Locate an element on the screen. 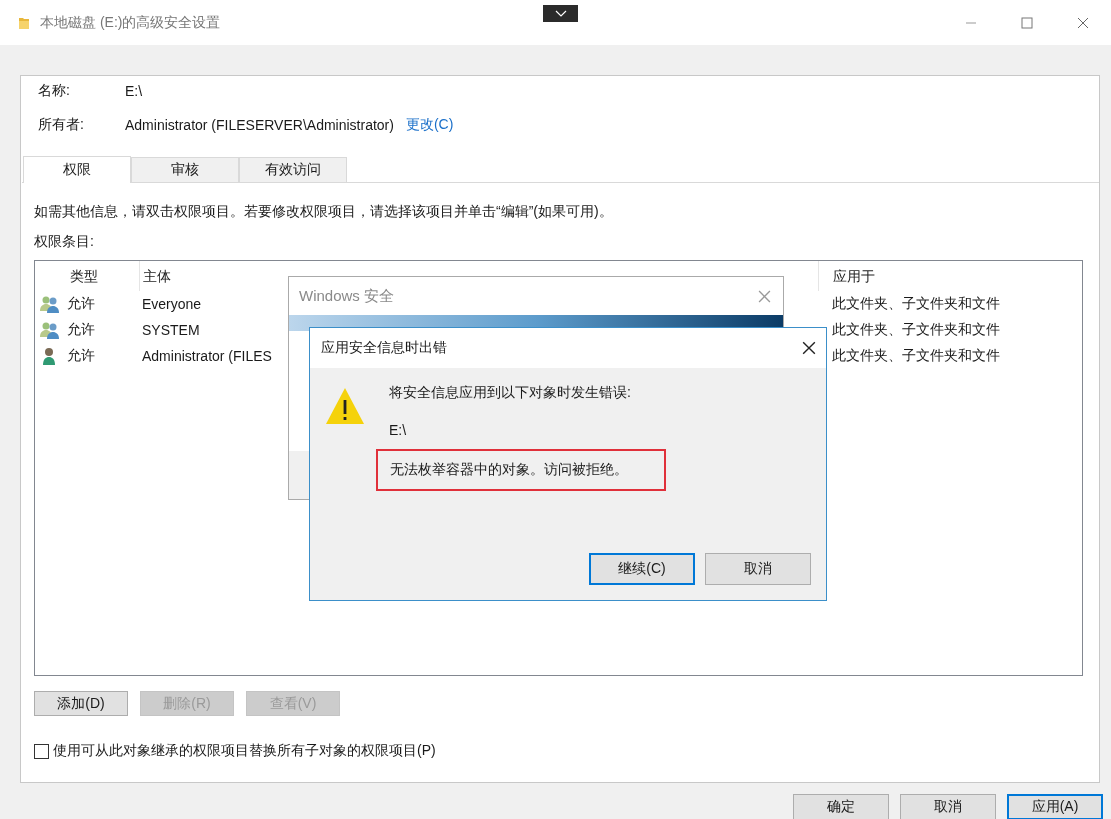  close-icon is located at coordinates (809, 348).